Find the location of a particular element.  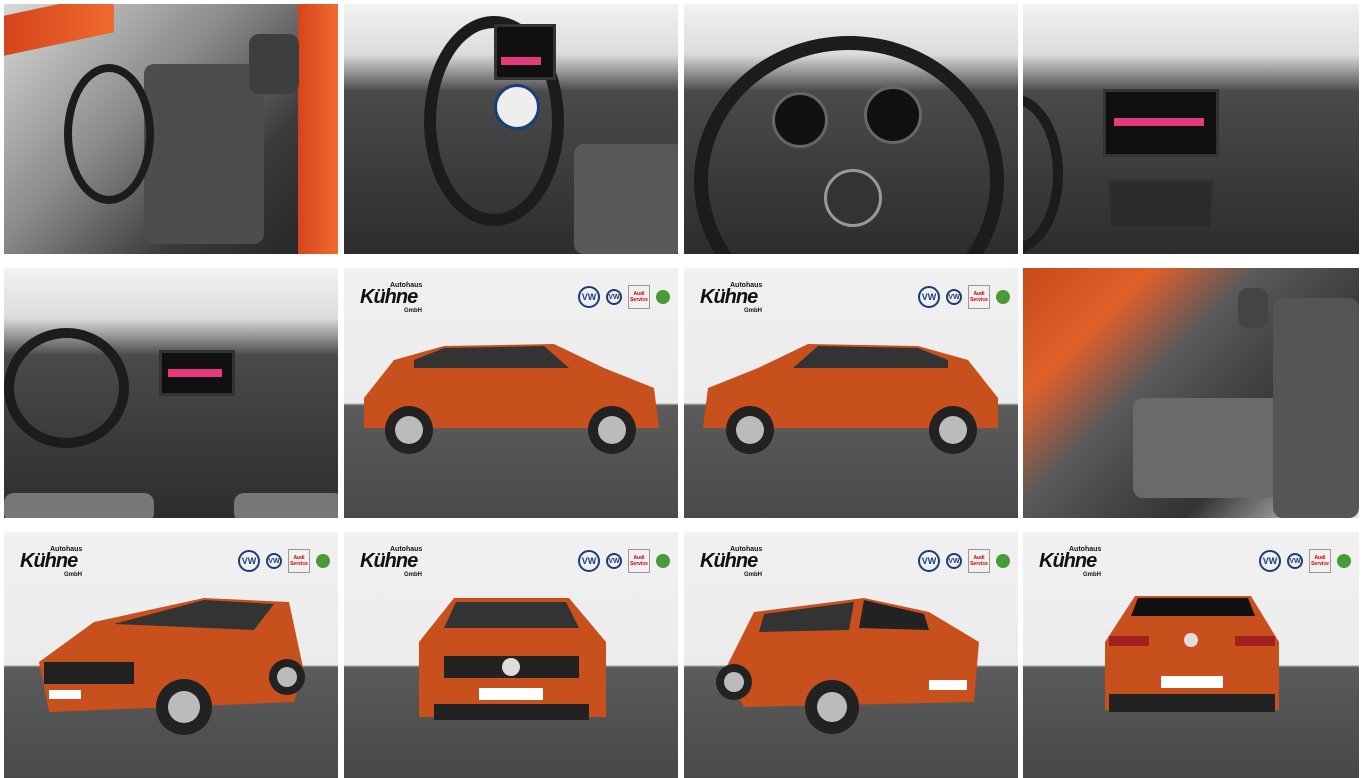

photo-interior-steering-wheel is located at coordinates (511, 129).